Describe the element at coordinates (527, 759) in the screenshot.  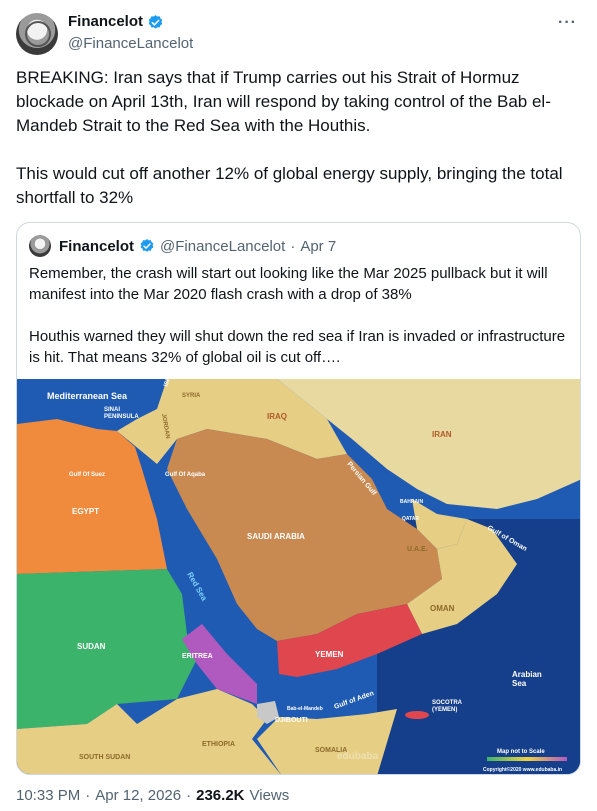
I see `scale-legend-bar` at that location.